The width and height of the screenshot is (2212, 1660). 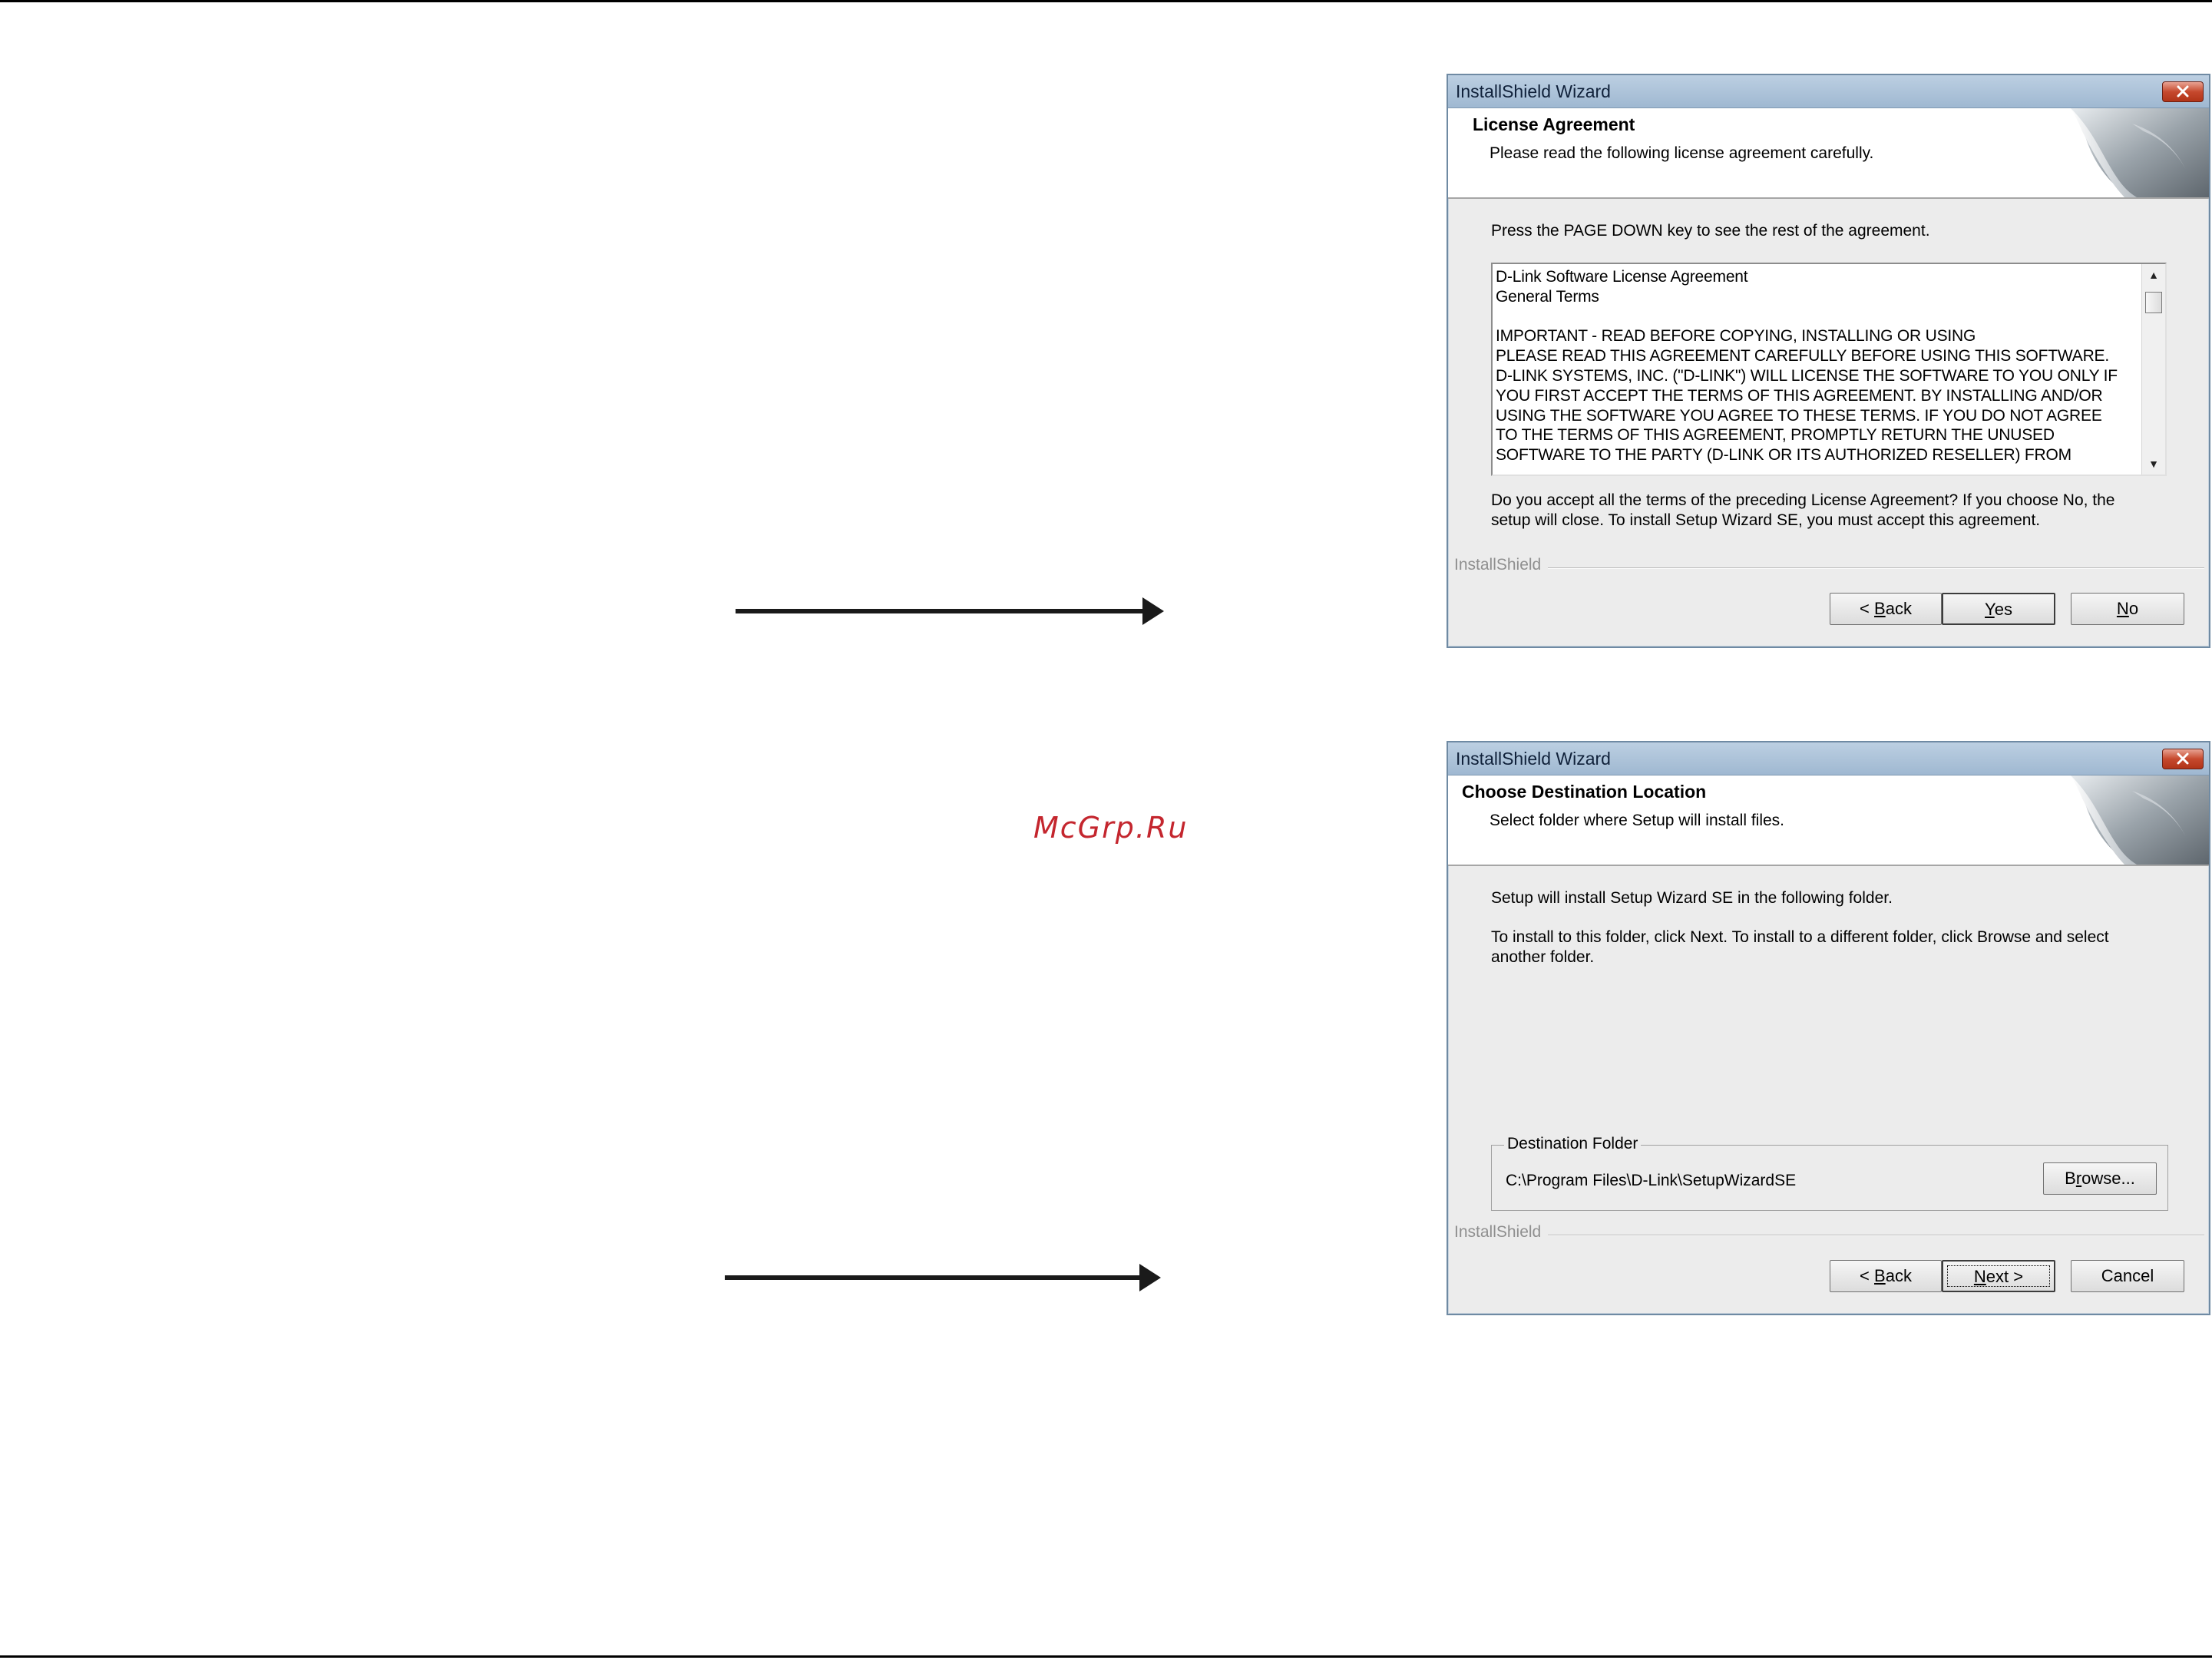 What do you see at coordinates (2153, 369) in the screenshot?
I see `license-scrollbar: ▲ ▼` at bounding box center [2153, 369].